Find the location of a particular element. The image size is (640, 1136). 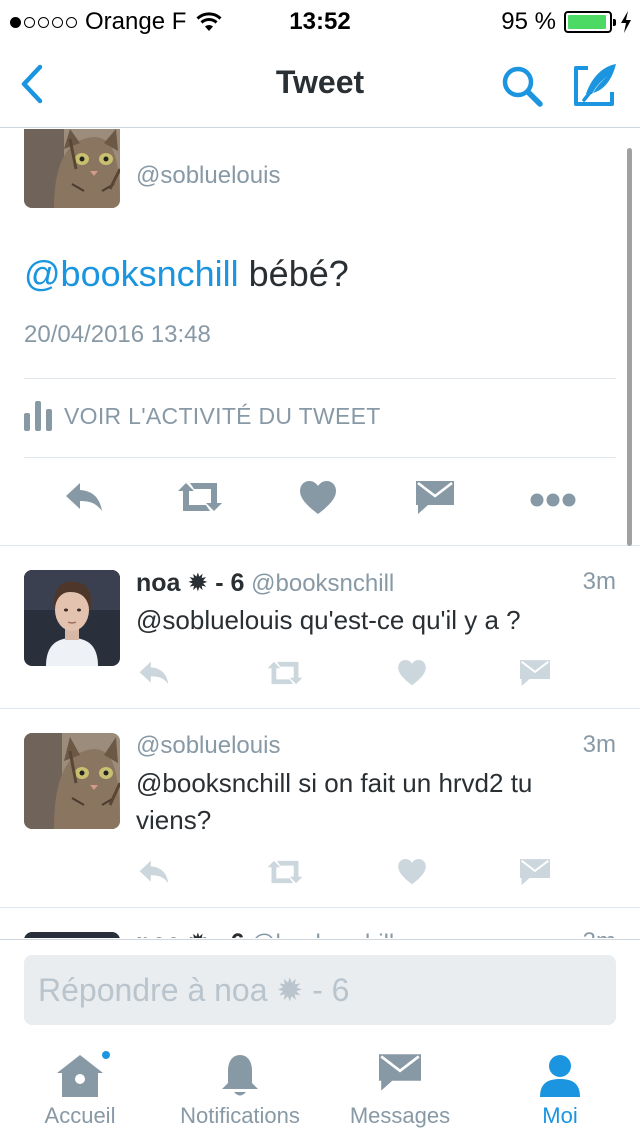

profile-icon is located at coordinates (560, 1076).